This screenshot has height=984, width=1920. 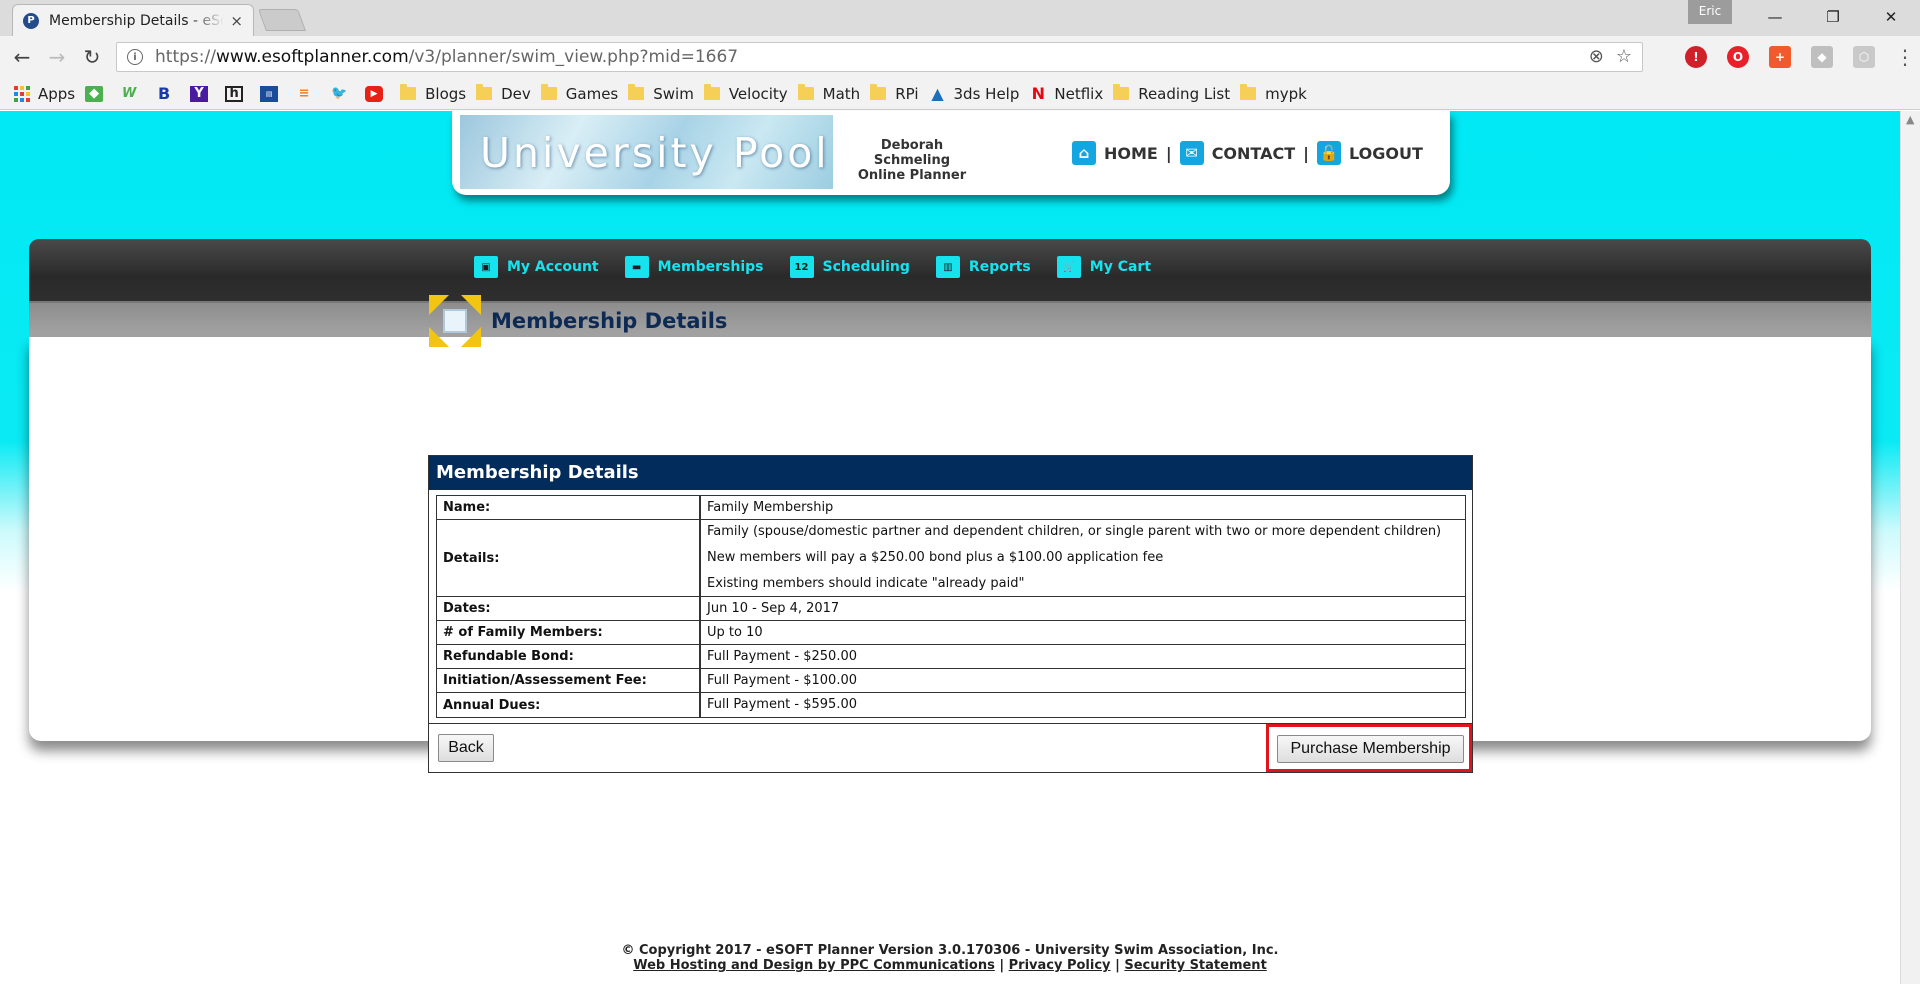 What do you see at coordinates (1083, 705) in the screenshot?
I see `row-value: Full Payment - $595.00` at bounding box center [1083, 705].